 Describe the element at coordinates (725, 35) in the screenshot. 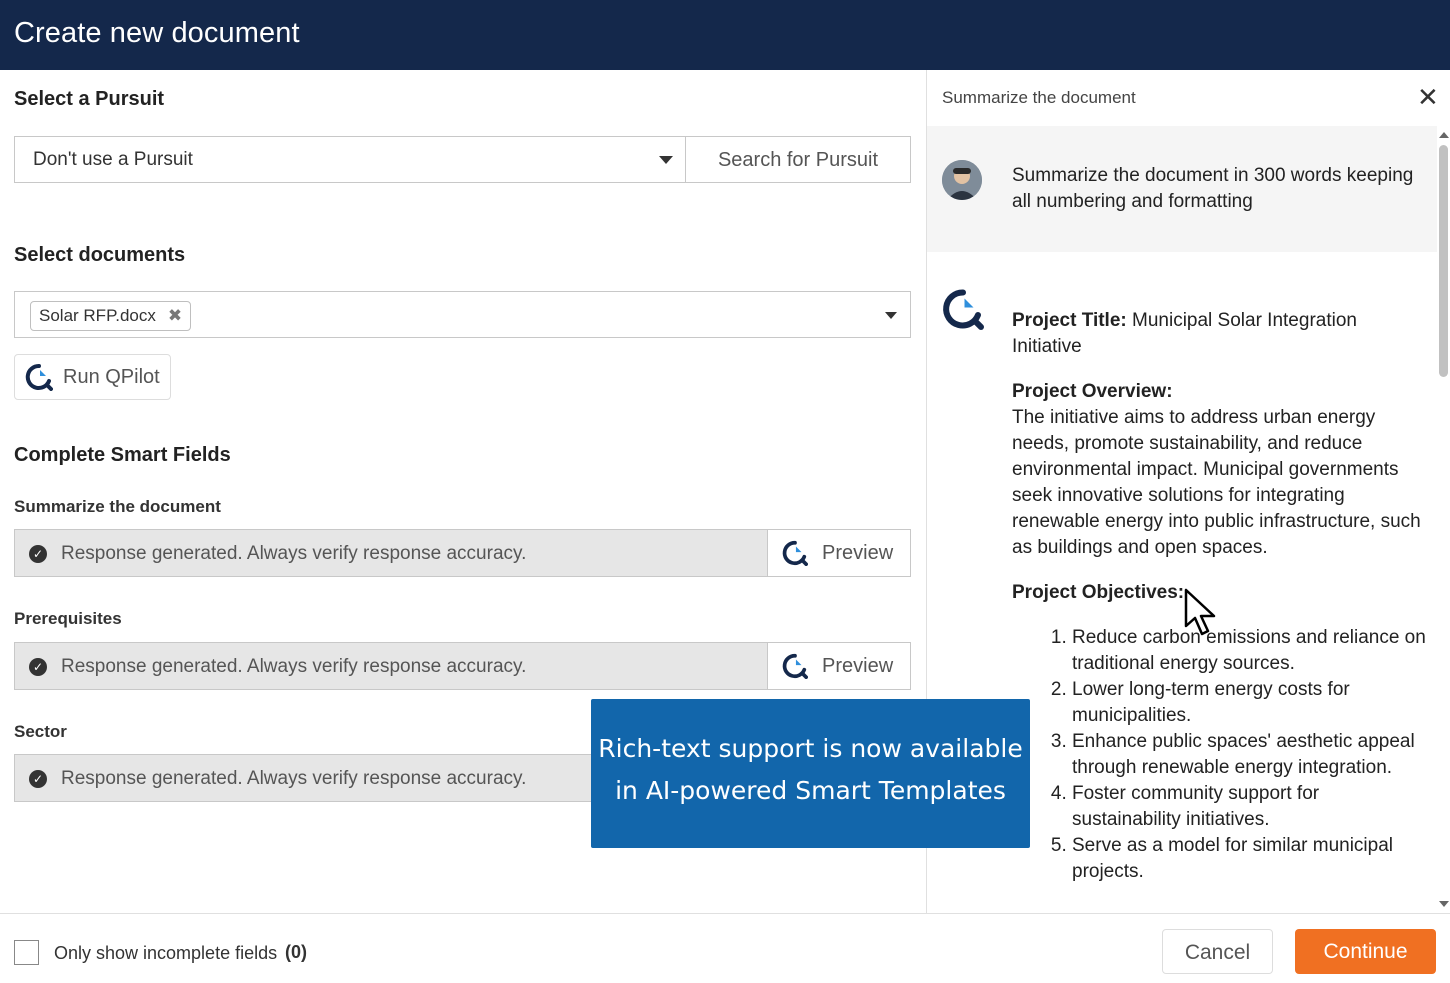

I see `title-bar: Create new document` at that location.